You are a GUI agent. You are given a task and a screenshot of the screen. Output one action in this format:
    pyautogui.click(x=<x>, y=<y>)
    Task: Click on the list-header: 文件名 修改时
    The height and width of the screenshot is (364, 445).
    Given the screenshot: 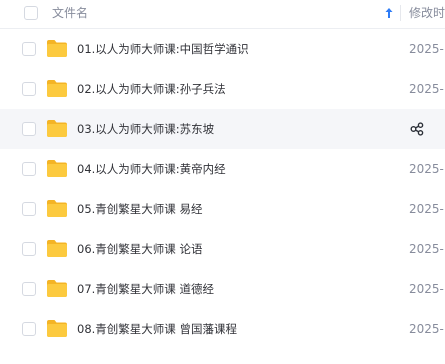 What is the action you would take?
    pyautogui.click(x=222, y=14)
    